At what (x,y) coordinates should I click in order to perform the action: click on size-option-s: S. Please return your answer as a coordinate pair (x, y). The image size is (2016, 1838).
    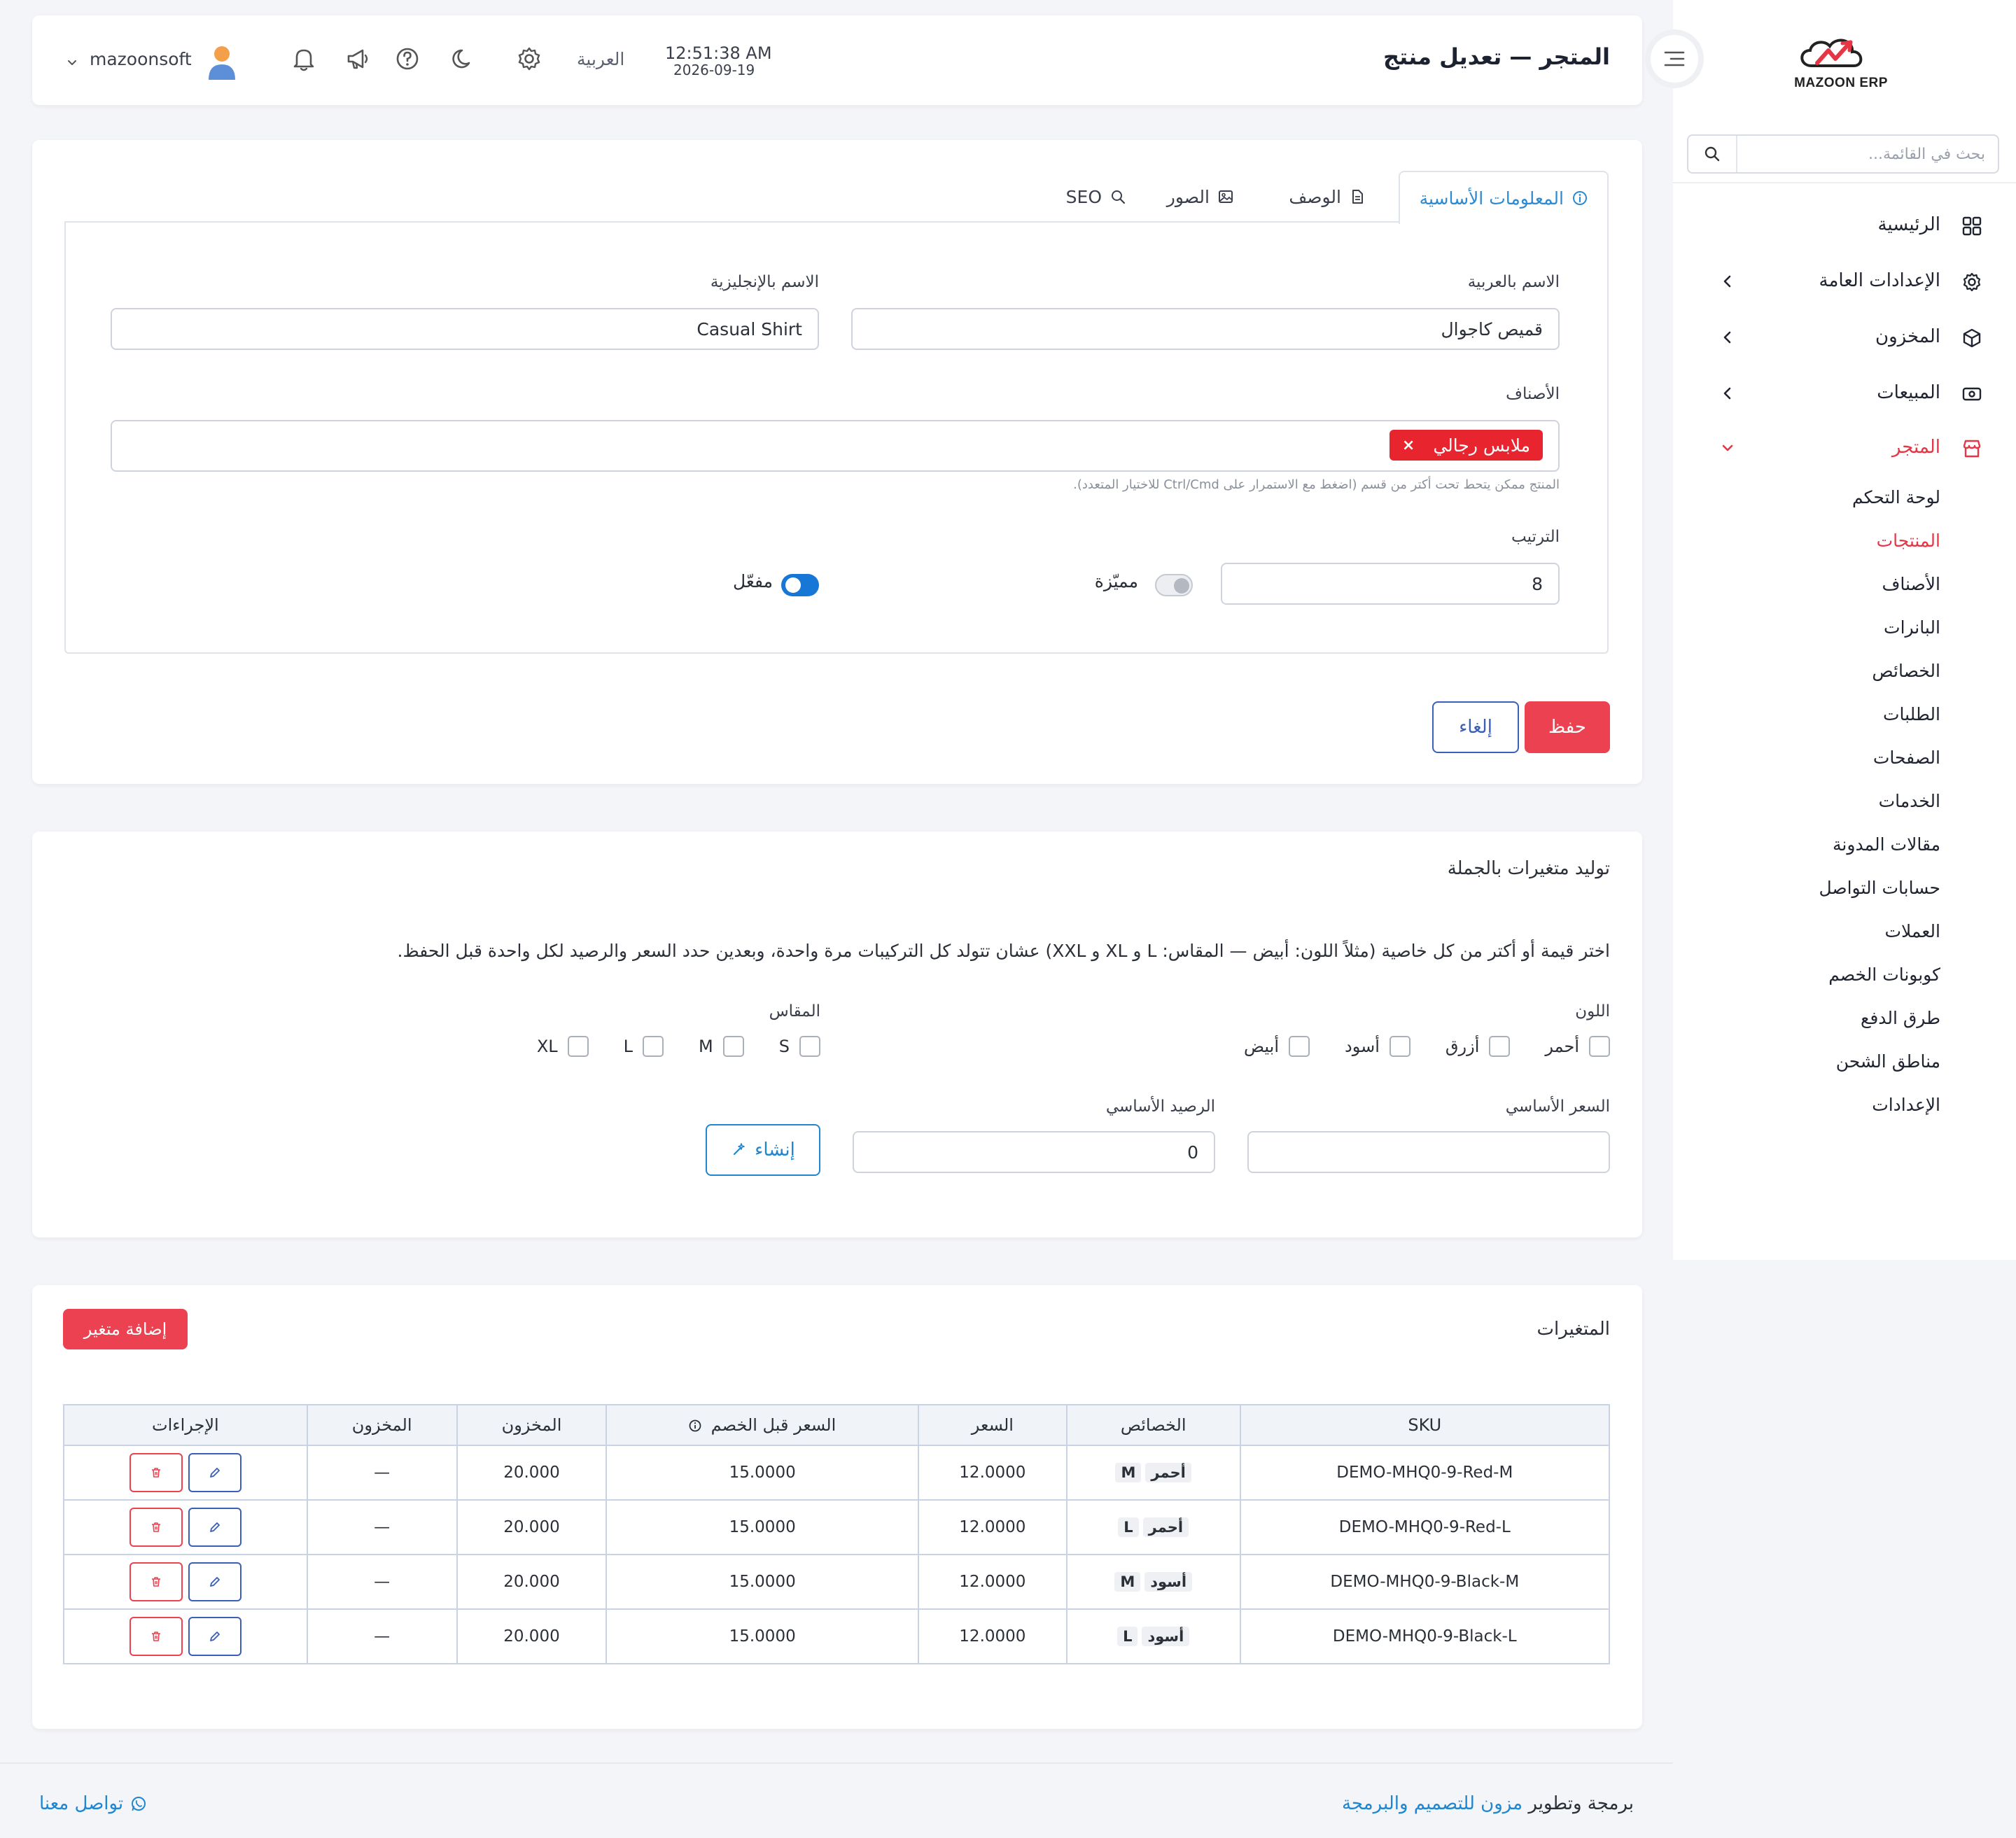
    Looking at the image, I should click on (799, 1046).